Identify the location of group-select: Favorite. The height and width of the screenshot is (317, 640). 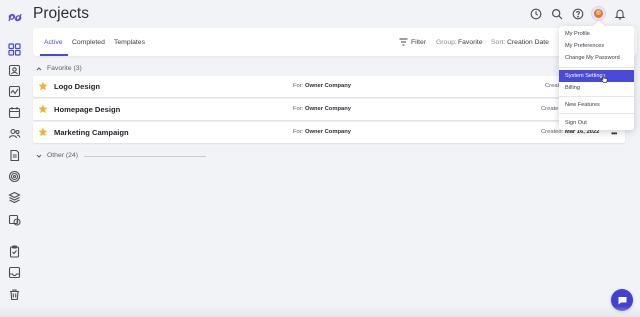
(470, 42).